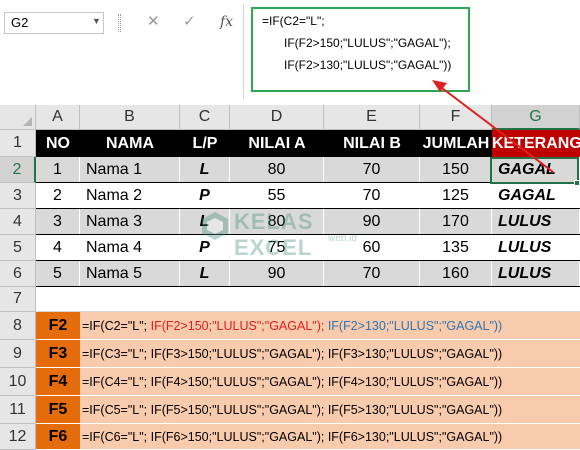 The width and height of the screenshot is (580, 450). What do you see at coordinates (372, 247) in the screenshot?
I see `cell-nilai-b: 60` at bounding box center [372, 247].